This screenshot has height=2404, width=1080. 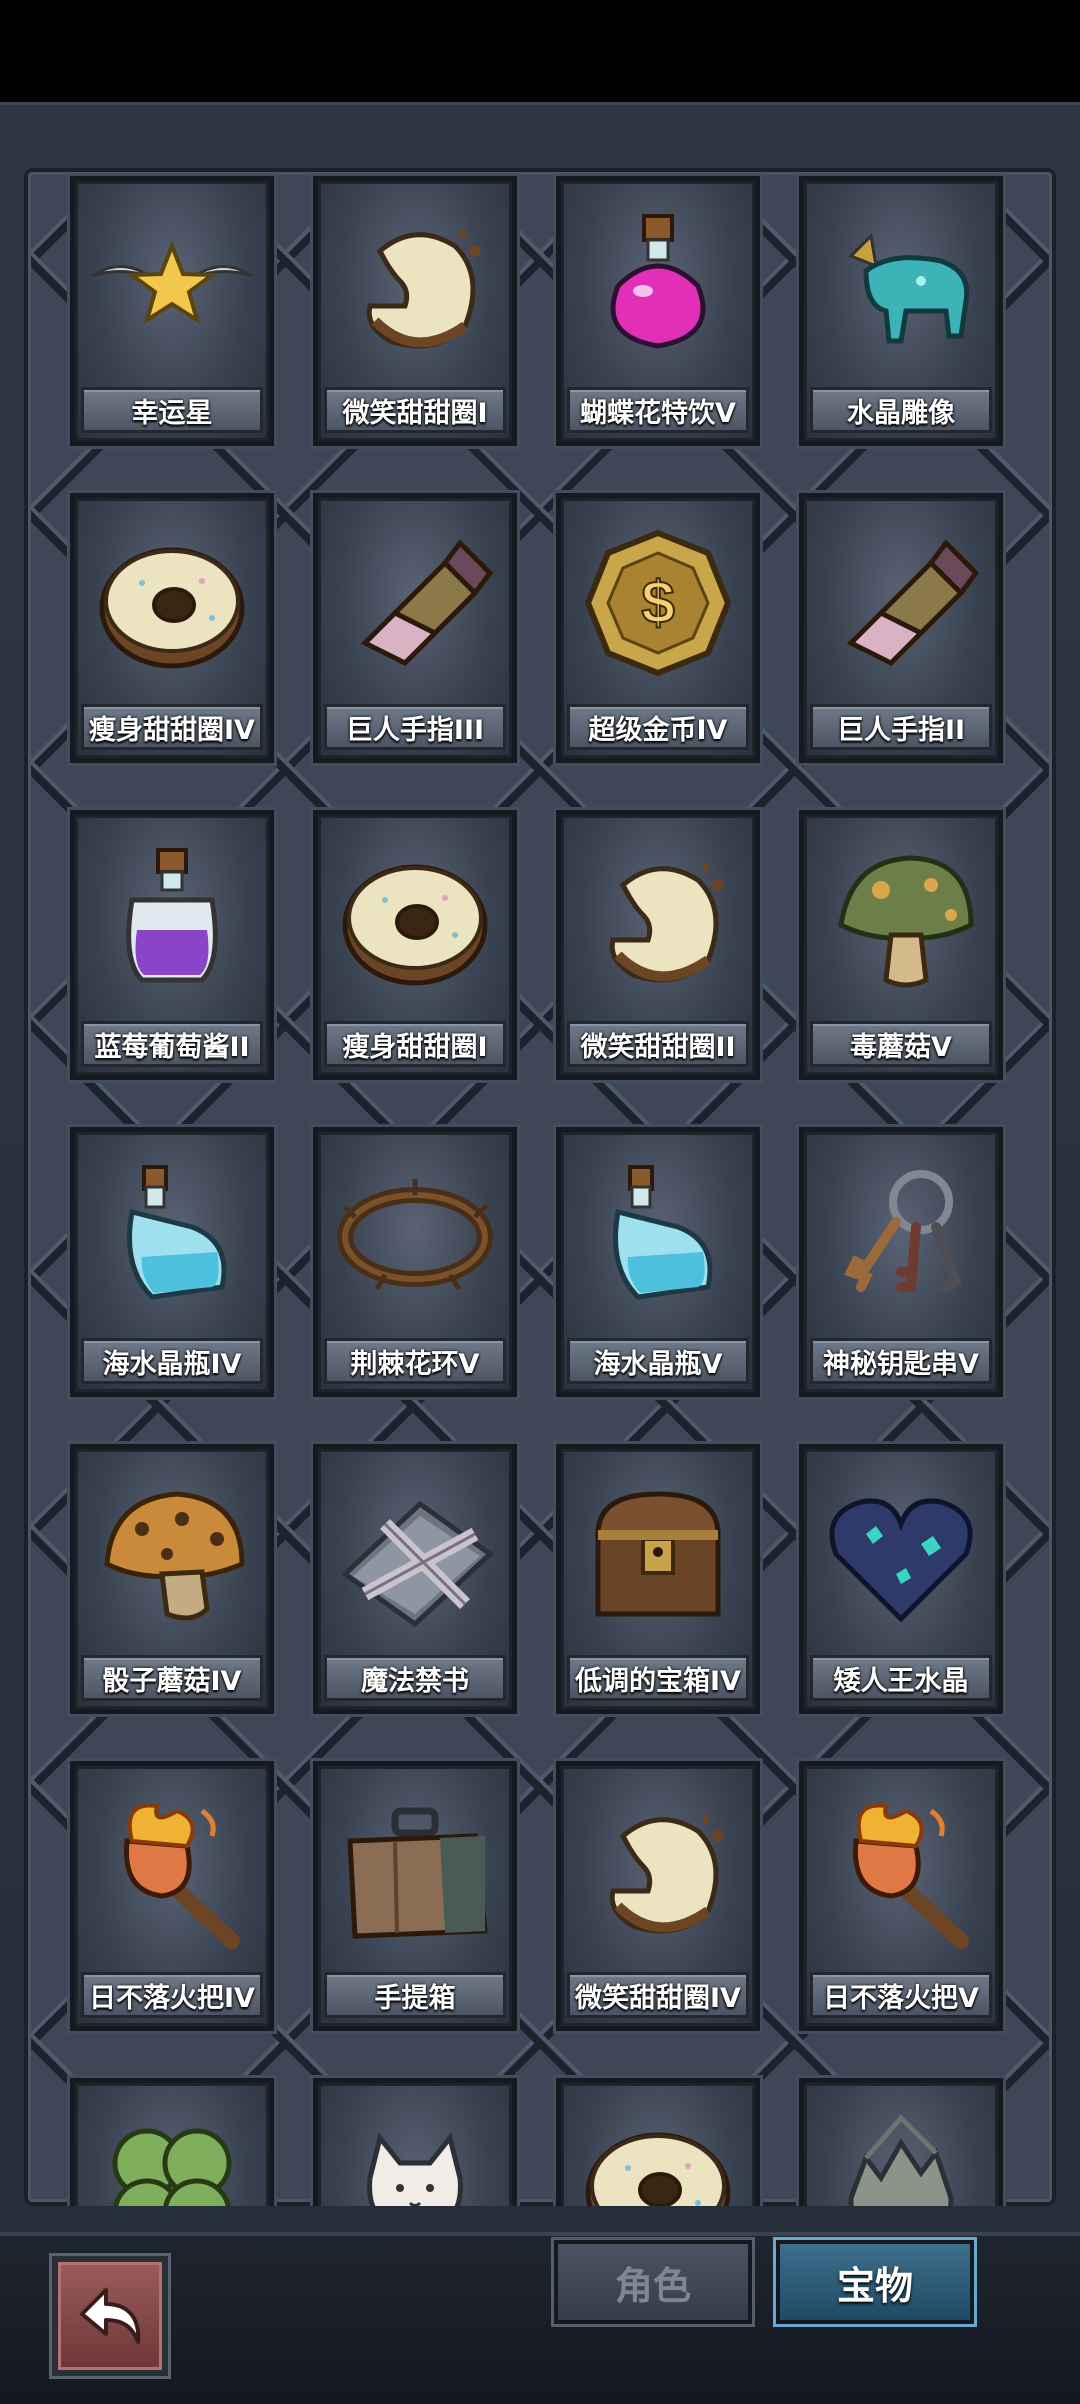 I want to click on crystal-bull-statue-icon, so click(x=901, y=286).